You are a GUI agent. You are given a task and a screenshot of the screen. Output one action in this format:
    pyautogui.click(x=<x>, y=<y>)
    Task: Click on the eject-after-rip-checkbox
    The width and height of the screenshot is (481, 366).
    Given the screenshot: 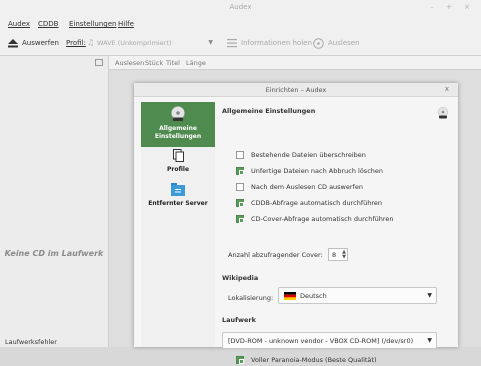 What is the action you would take?
    pyautogui.click(x=240, y=187)
    